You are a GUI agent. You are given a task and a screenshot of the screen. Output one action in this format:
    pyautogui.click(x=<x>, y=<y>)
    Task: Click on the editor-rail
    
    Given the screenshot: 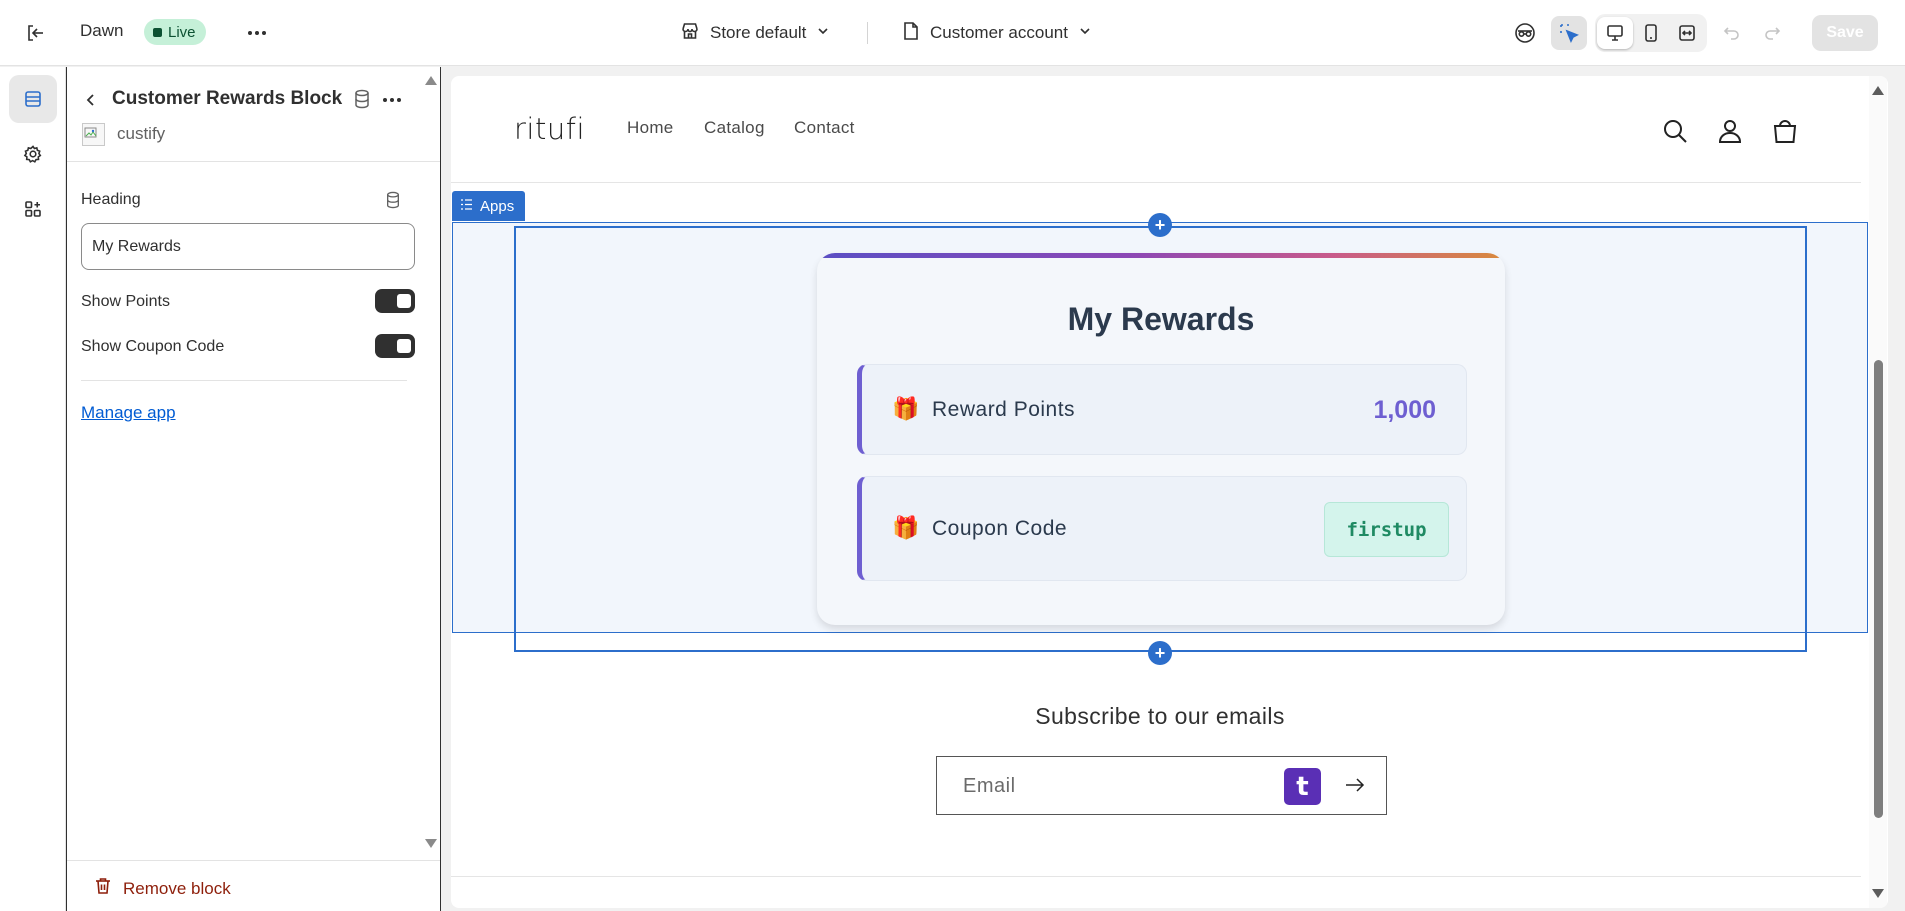 What is the action you would take?
    pyautogui.click(x=33, y=489)
    